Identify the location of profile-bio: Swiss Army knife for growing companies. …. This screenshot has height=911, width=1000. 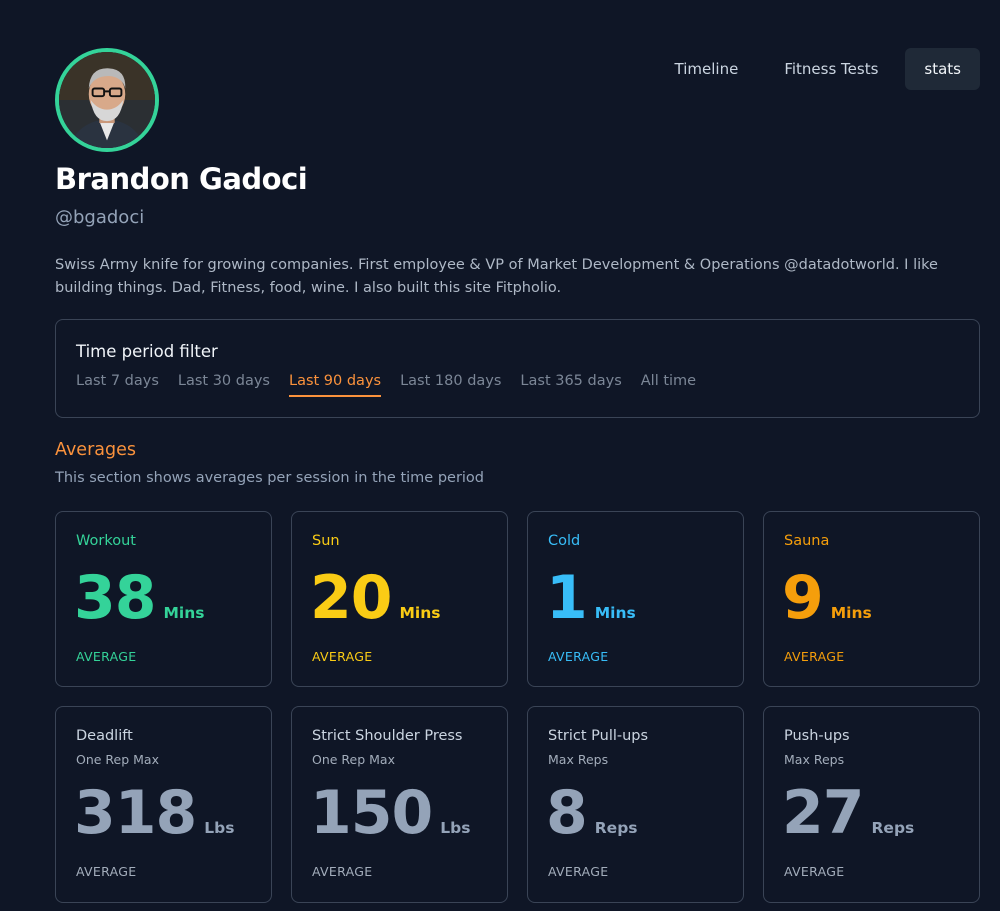
(496, 276).